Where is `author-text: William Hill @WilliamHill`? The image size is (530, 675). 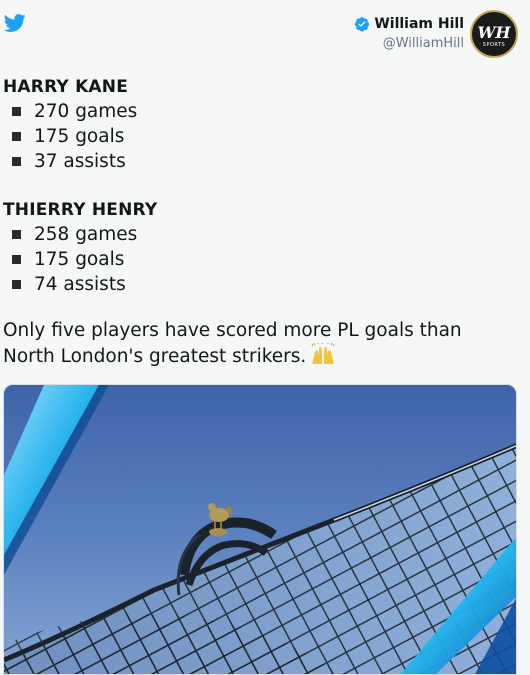 author-text: William Hill @WilliamHill is located at coordinates (409, 33).